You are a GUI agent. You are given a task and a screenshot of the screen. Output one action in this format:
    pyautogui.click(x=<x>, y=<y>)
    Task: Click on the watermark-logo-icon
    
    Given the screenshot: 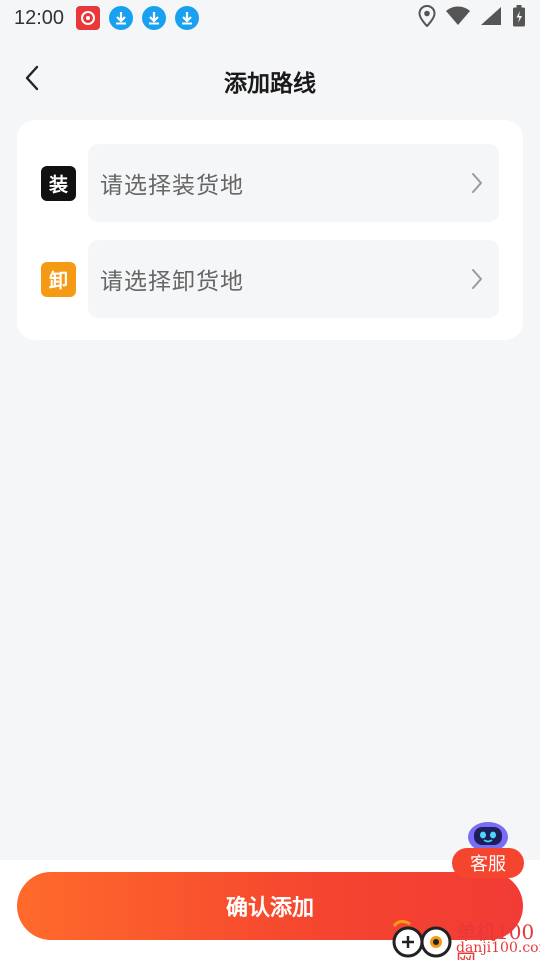 What is the action you would take?
    pyautogui.click(x=422, y=938)
    